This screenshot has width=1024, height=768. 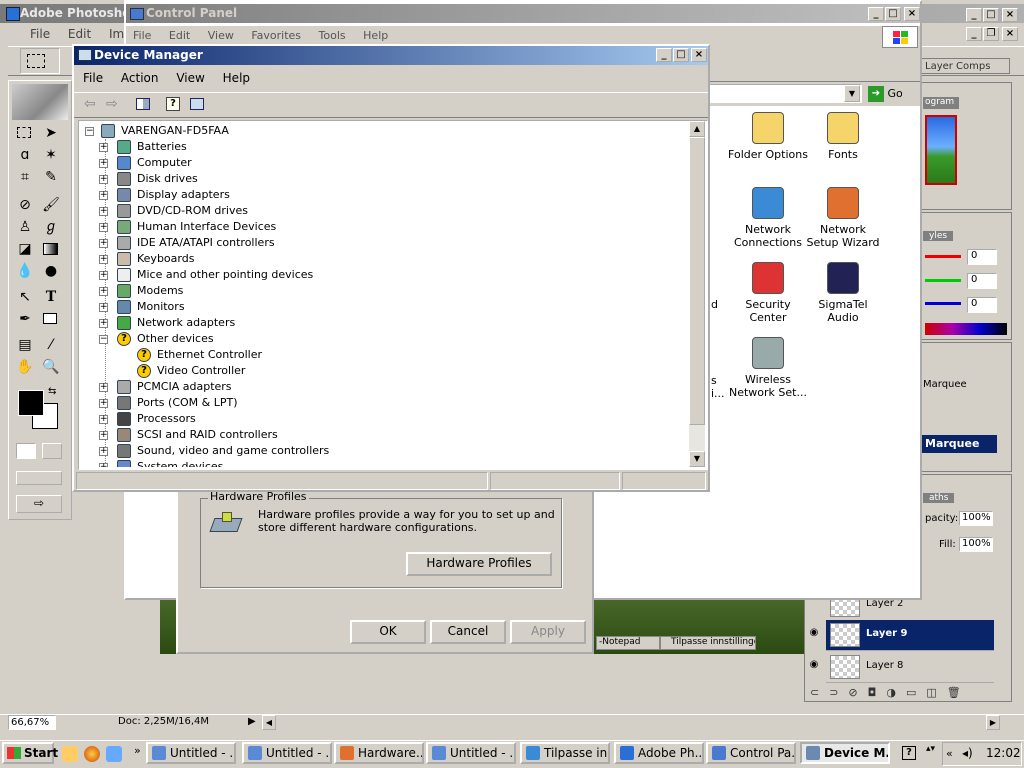 What do you see at coordinates (548, 632) in the screenshot?
I see `apply-button: Apply` at bounding box center [548, 632].